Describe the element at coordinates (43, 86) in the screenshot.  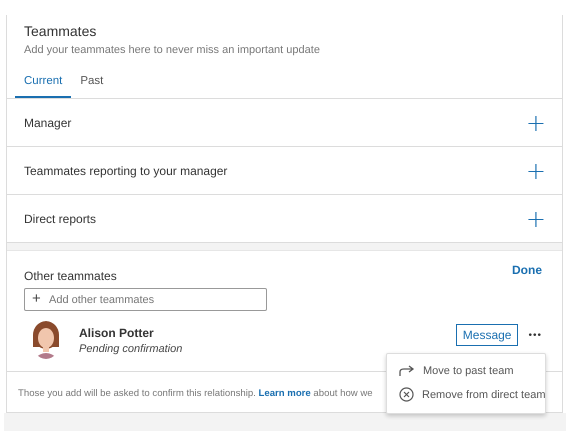
I see `tab: Current` at that location.